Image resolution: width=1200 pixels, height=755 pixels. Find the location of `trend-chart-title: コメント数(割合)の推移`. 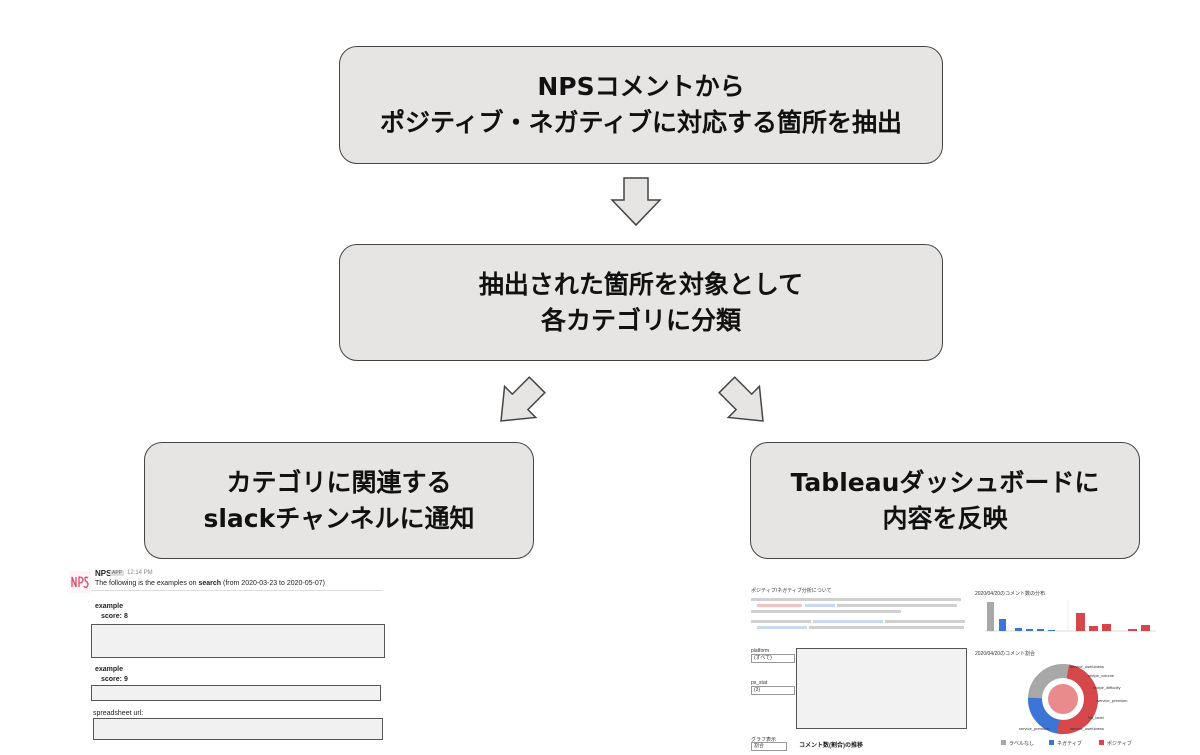

trend-chart-title: コメント数(割合)の推移 is located at coordinates (831, 746).